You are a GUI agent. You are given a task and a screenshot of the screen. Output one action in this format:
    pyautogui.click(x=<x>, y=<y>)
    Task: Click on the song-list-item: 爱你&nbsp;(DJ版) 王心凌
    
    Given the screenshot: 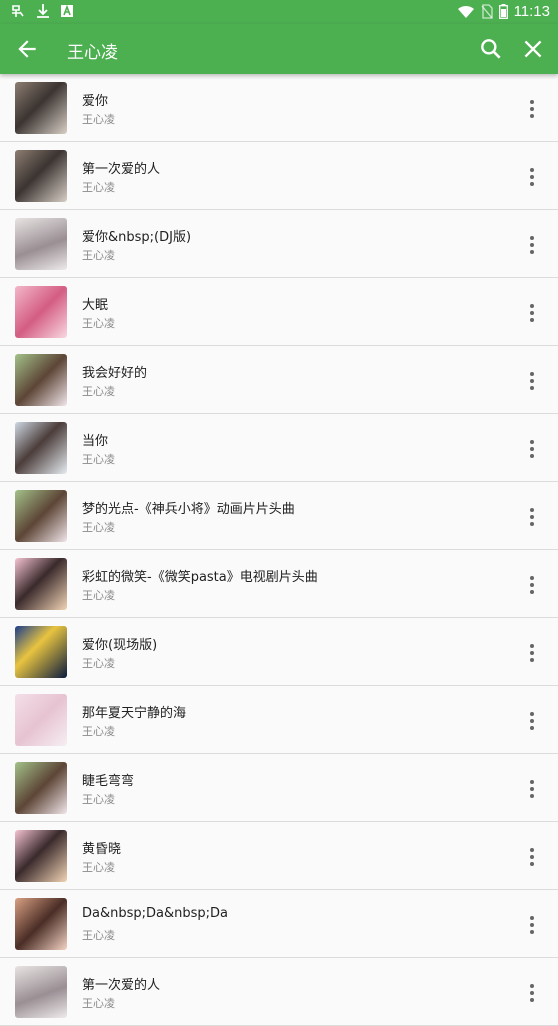 What is the action you would take?
    pyautogui.click(x=279, y=244)
    